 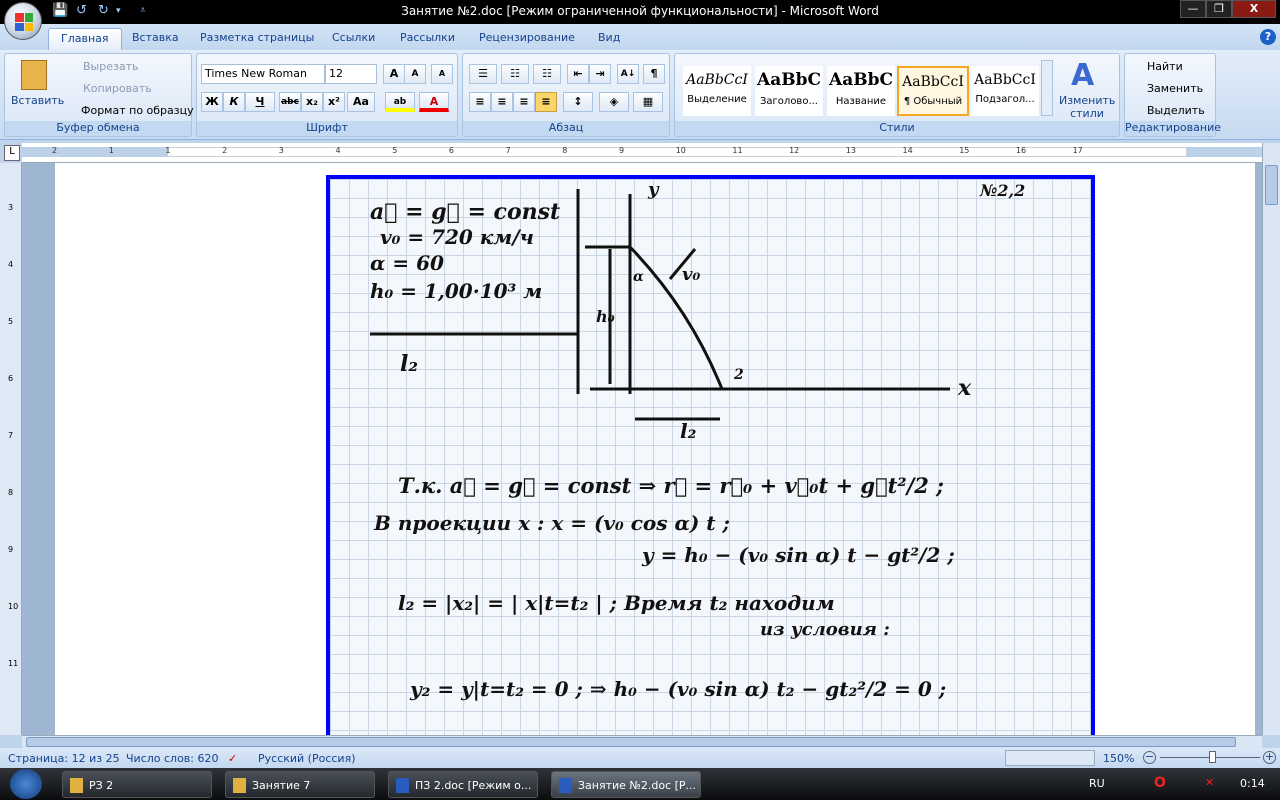 I want to click on underline-button: Ч, so click(x=260, y=102).